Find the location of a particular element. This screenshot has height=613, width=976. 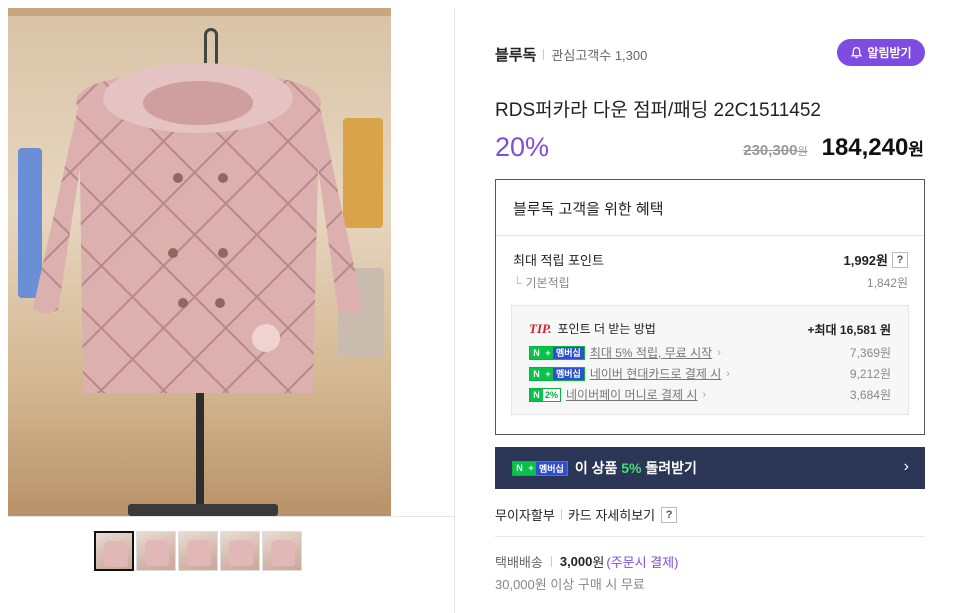

installment-label: 무이자할부 is located at coordinates (525, 515).